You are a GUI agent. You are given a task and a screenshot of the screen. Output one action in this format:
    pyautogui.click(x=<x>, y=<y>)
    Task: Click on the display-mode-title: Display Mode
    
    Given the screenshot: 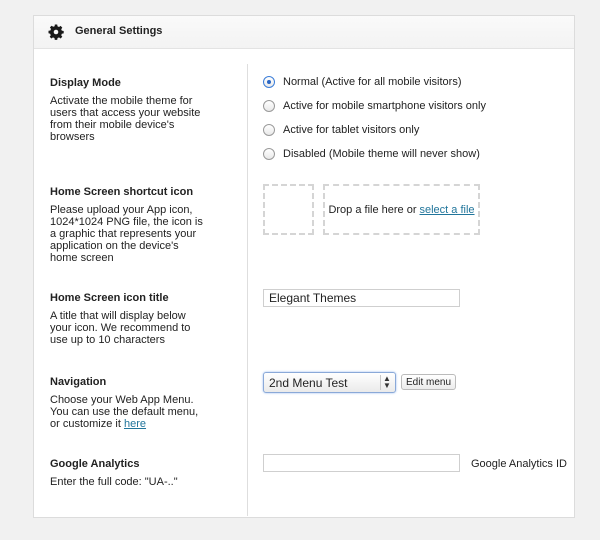 What is the action you would take?
    pyautogui.click(x=85, y=83)
    